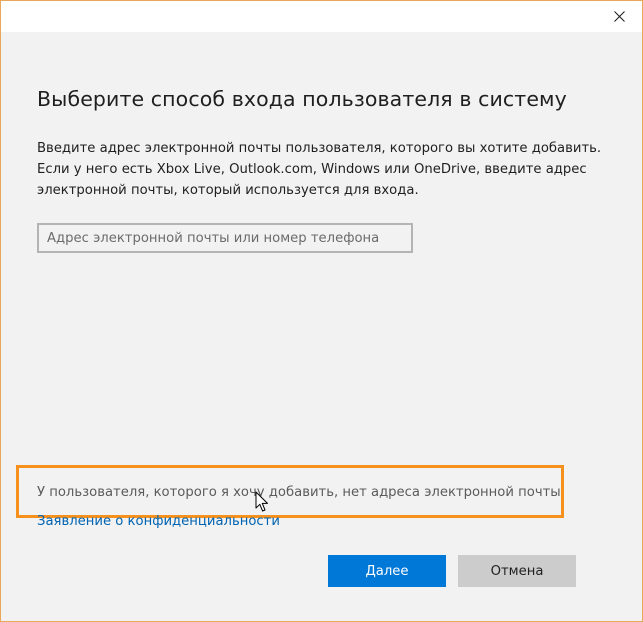  What do you see at coordinates (387, 571) in the screenshot?
I see `next-button: Далее` at bounding box center [387, 571].